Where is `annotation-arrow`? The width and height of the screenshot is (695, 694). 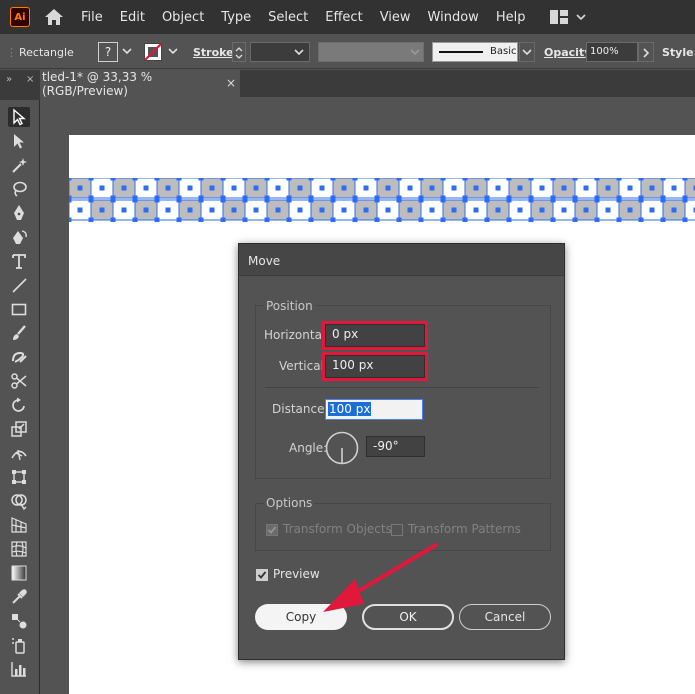 annotation-arrow is located at coordinates (380, 577).